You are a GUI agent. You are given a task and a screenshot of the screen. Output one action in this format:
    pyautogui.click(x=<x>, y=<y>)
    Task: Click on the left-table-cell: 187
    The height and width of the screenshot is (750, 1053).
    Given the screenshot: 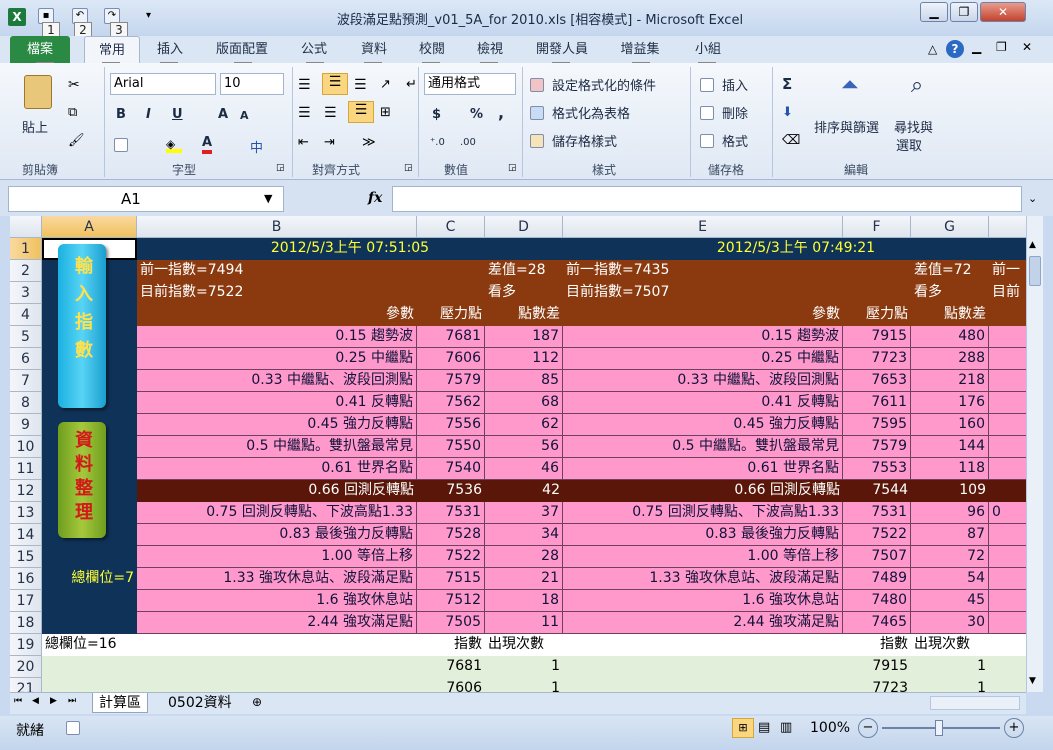 What is the action you would take?
    pyautogui.click(x=524, y=337)
    